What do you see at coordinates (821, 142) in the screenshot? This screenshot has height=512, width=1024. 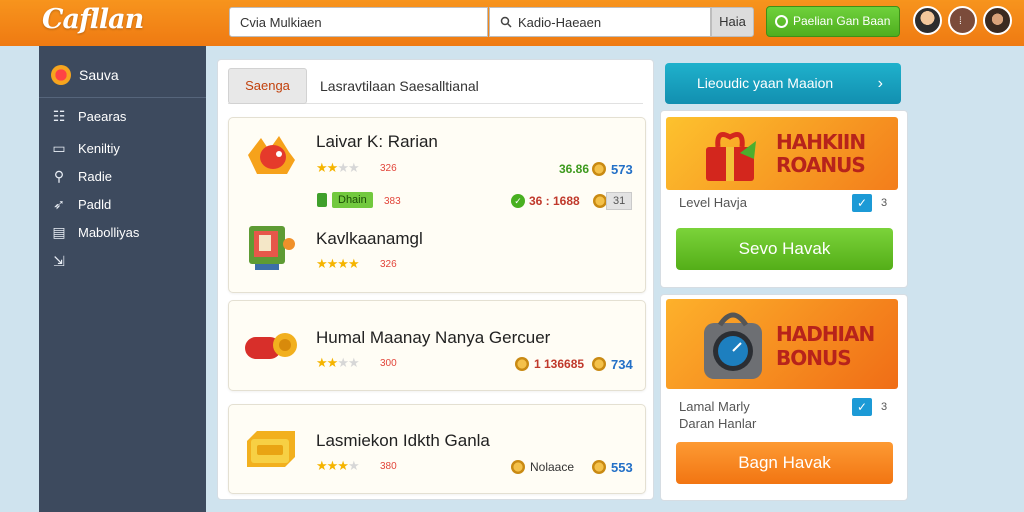 I see `banner-line-1: HAHKIIN` at bounding box center [821, 142].